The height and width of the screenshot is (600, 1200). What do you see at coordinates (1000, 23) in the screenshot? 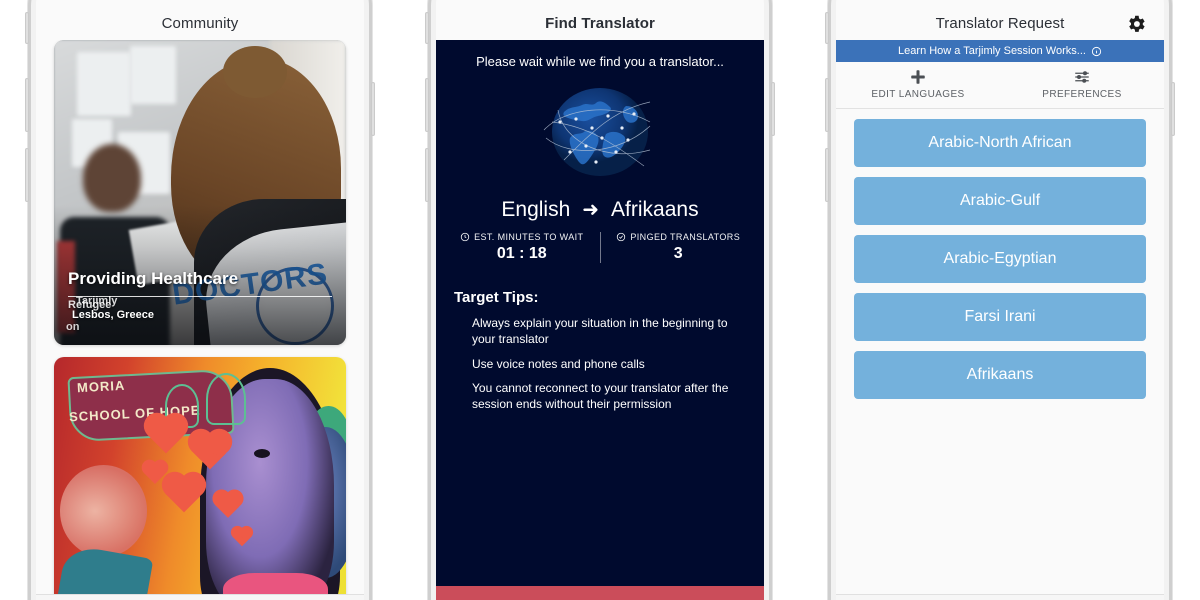
I see `page-title: Translator Request` at bounding box center [1000, 23].